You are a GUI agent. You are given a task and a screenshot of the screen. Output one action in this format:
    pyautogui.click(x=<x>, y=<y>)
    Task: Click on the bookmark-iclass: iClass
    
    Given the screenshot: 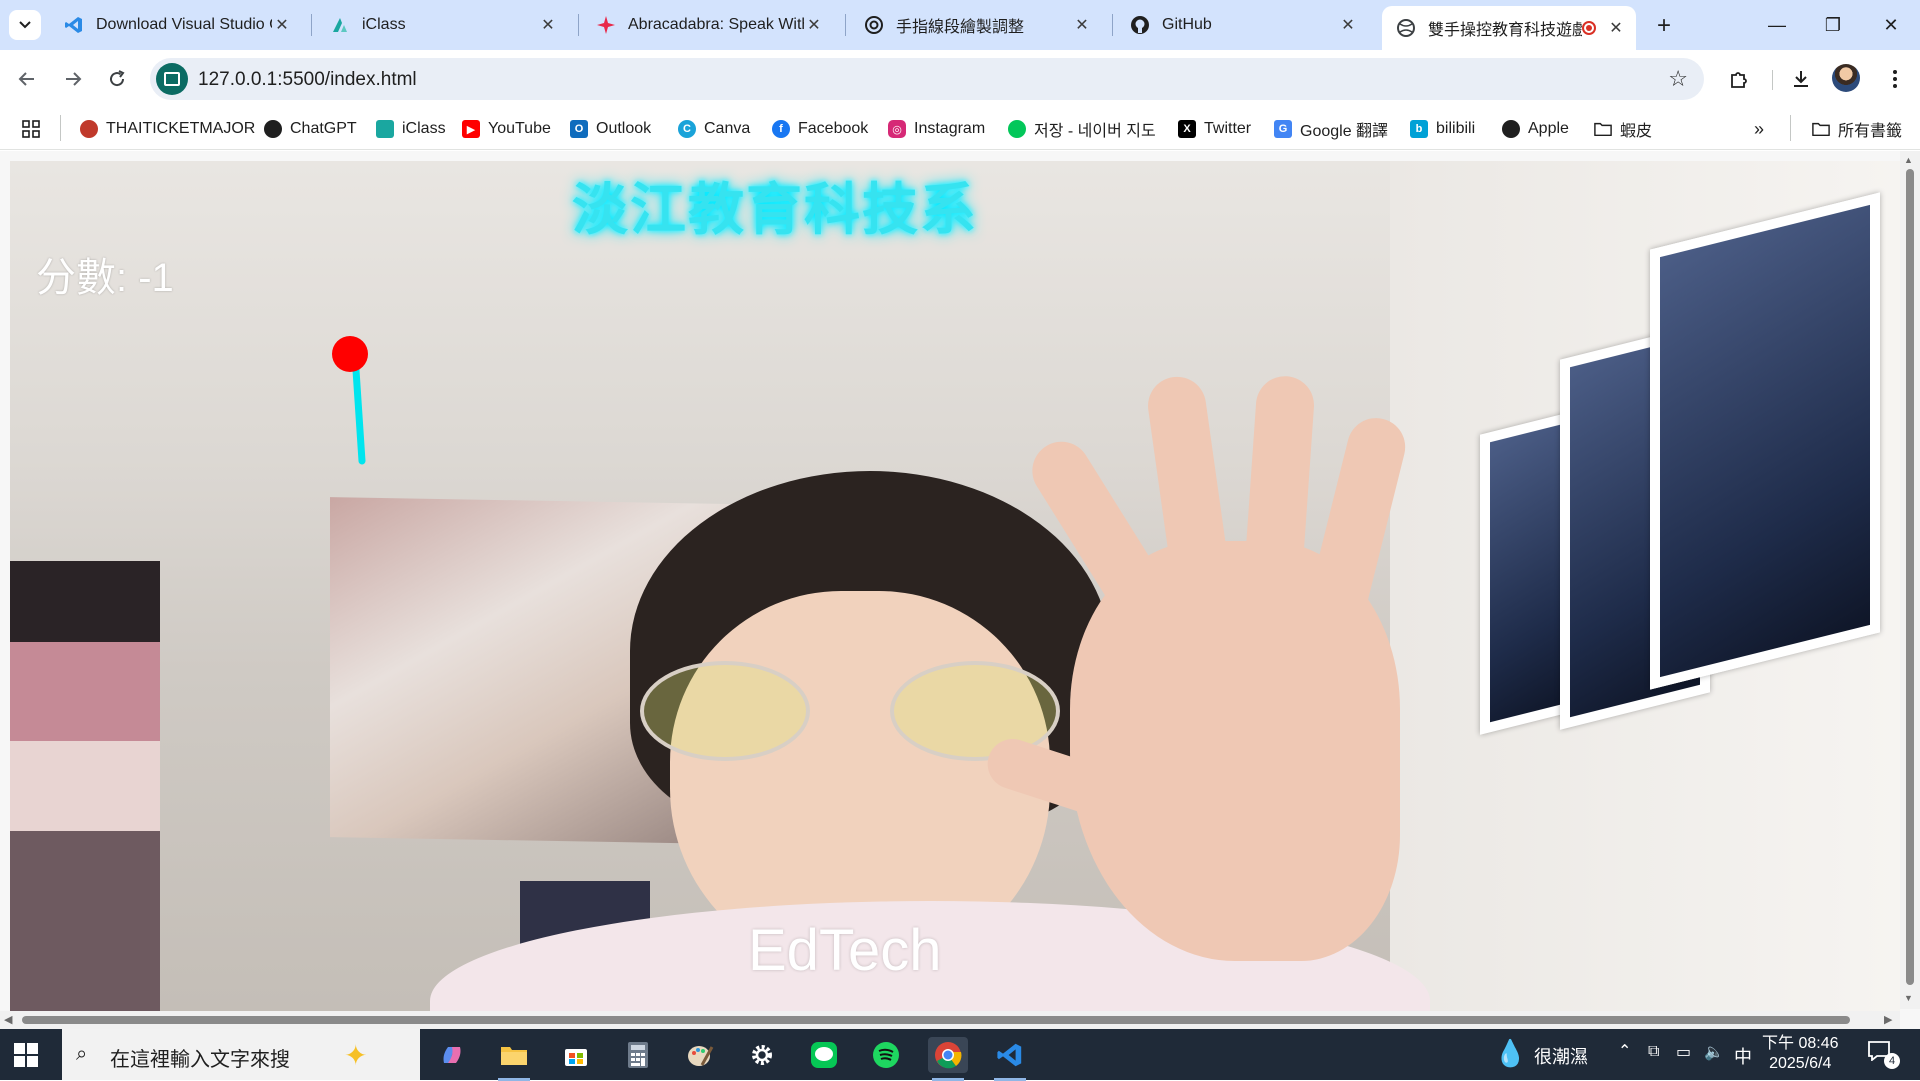 What is the action you would take?
    pyautogui.click(x=411, y=129)
    